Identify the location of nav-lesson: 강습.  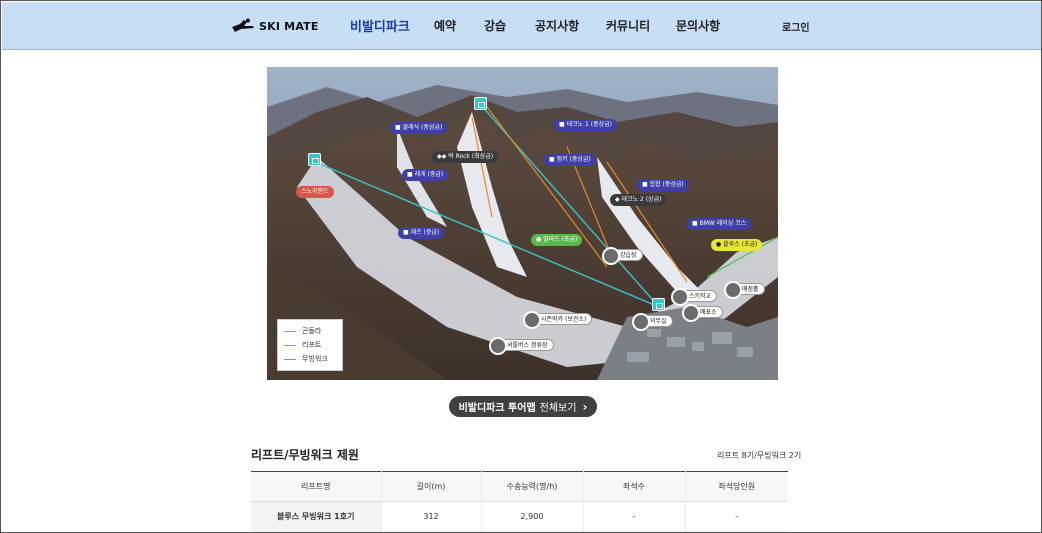
(495, 25).